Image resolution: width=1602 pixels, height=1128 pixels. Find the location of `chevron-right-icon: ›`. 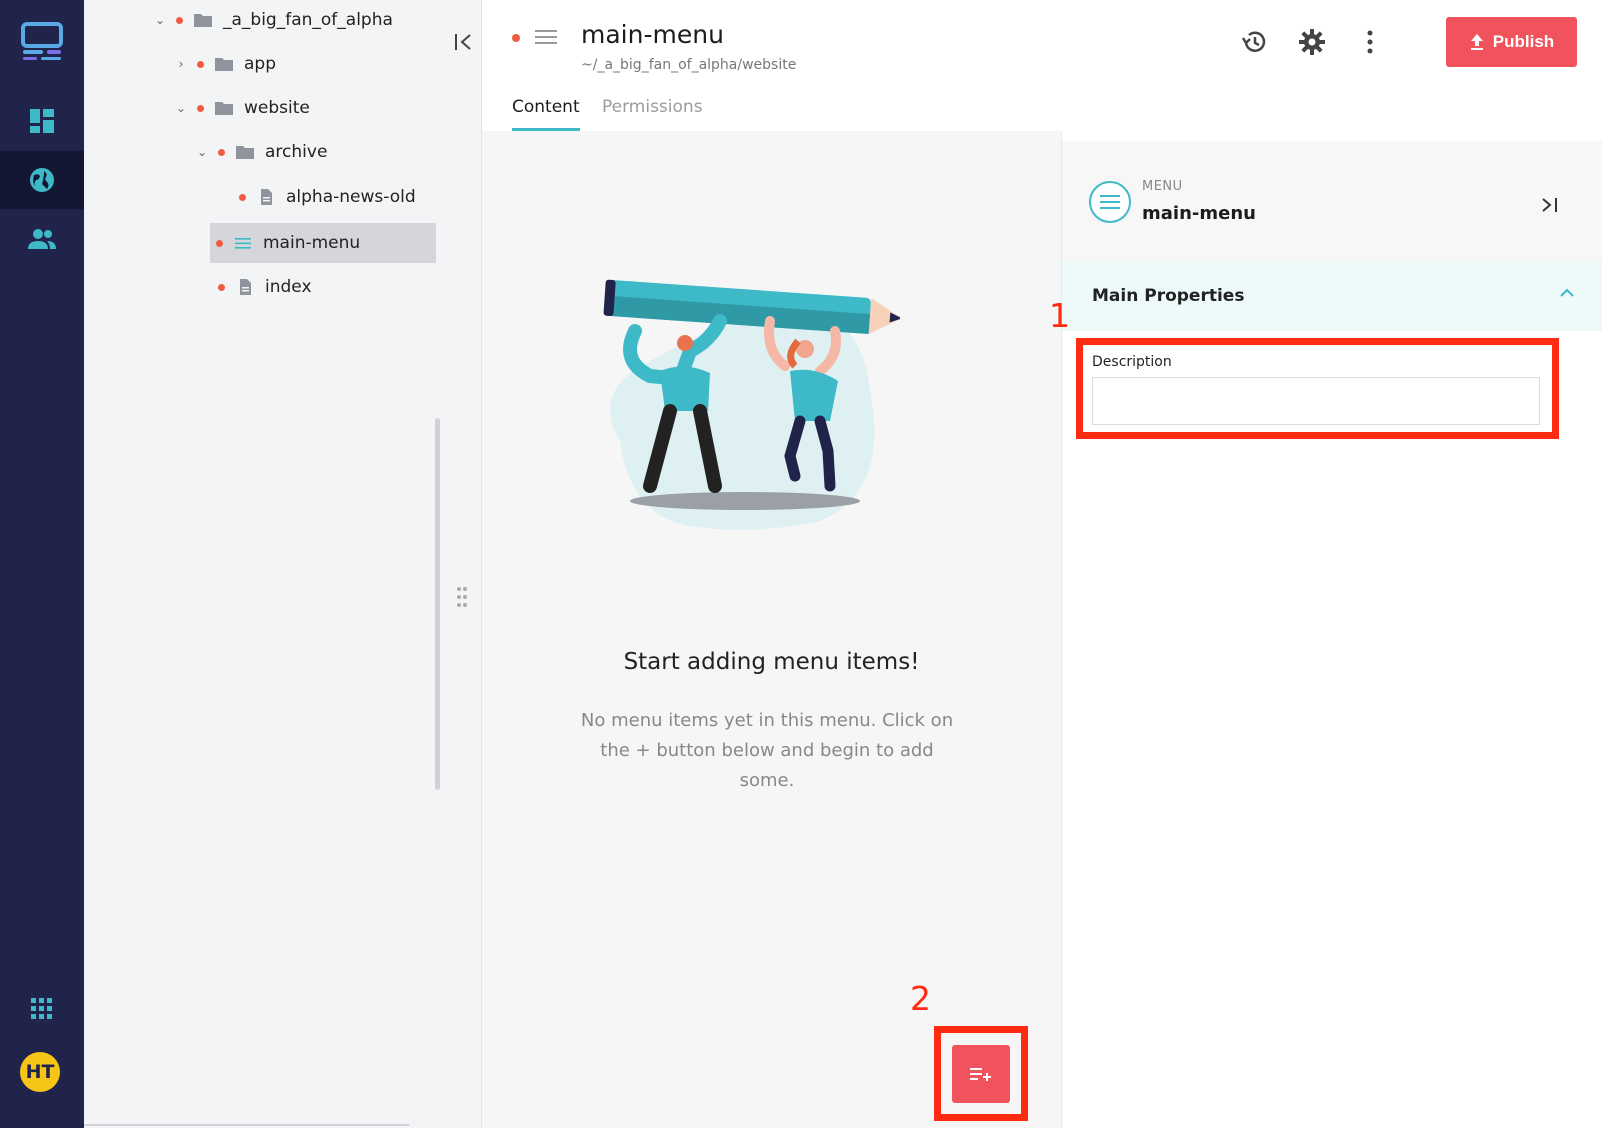

chevron-right-icon: › is located at coordinates (181, 64).